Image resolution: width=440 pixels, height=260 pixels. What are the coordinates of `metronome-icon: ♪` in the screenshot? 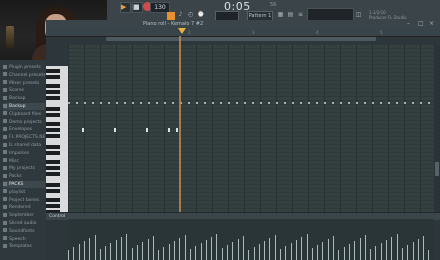 It's located at (180, 14).